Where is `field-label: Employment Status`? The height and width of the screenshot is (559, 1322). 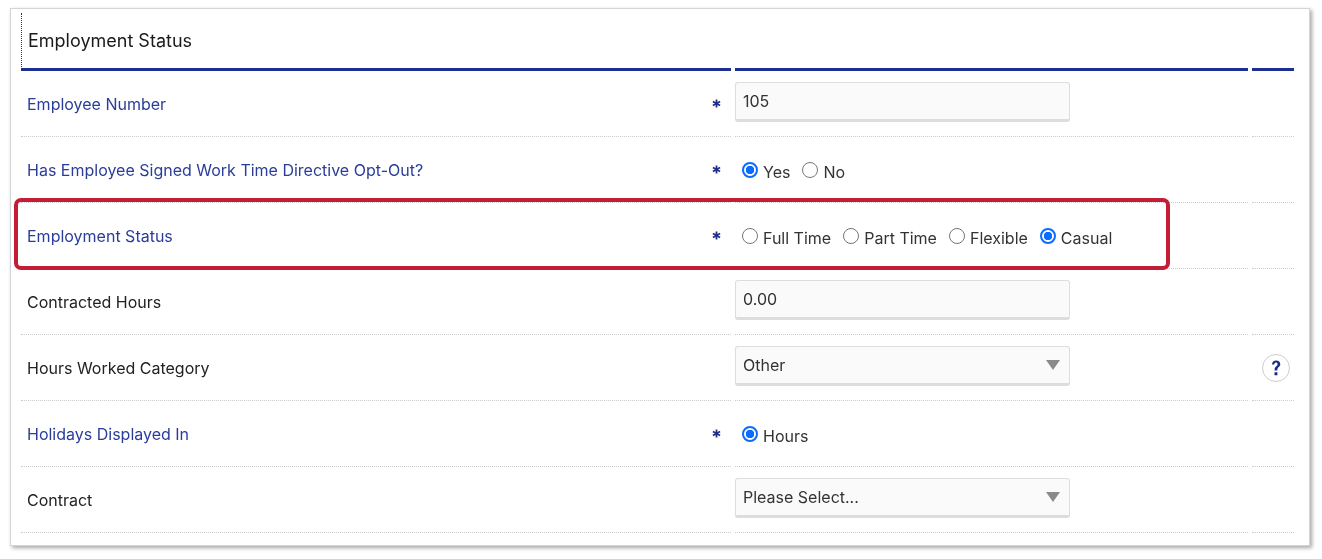
field-label: Employment Status is located at coordinates (100, 235).